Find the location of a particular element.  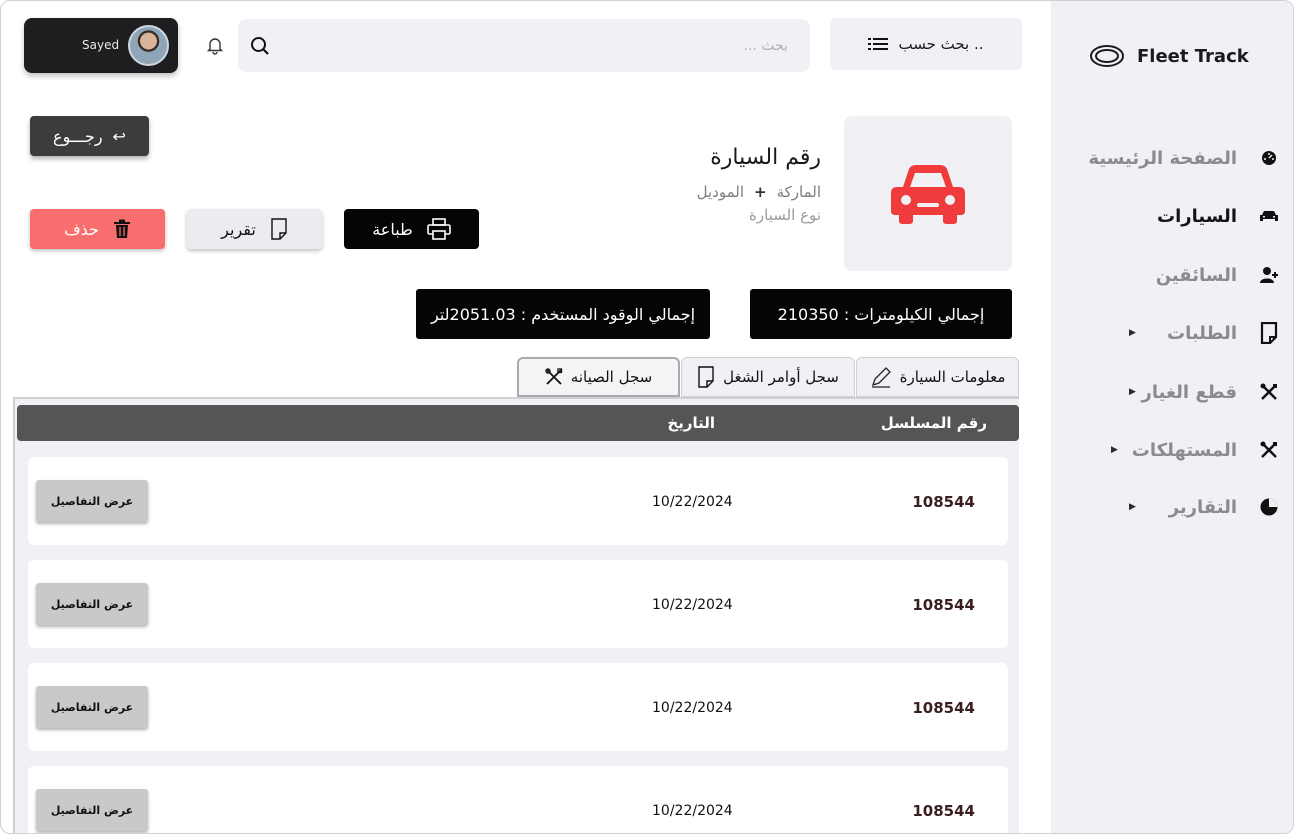

back-label: رجـــوع is located at coordinates (78, 136).